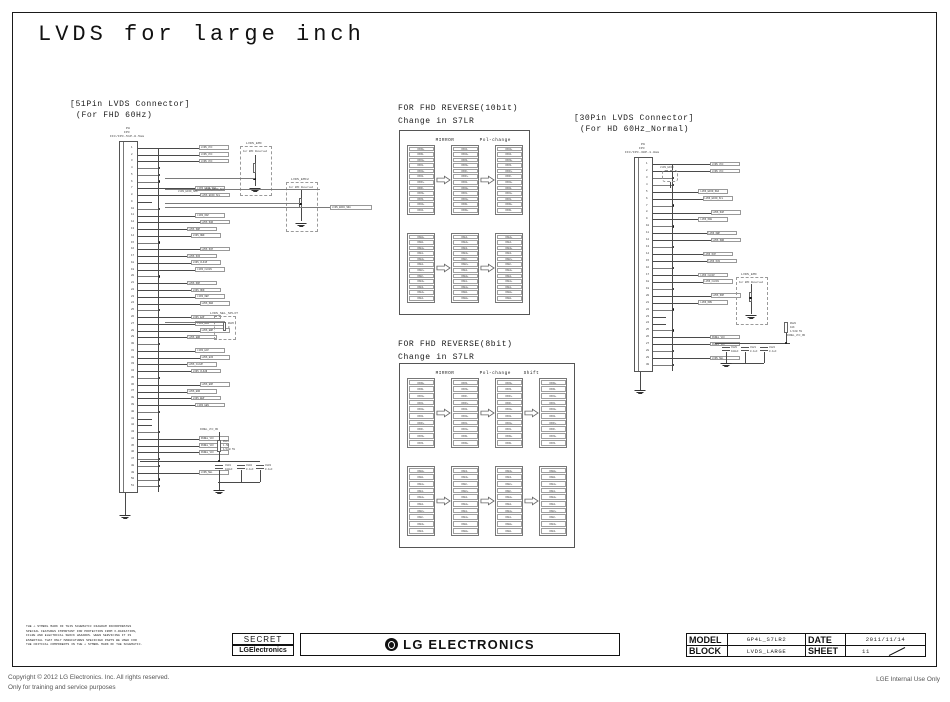 The image size is (950, 702). Describe the element at coordinates (735, 351) in the screenshot. I see `right-cap1-value: 100uF` at that location.